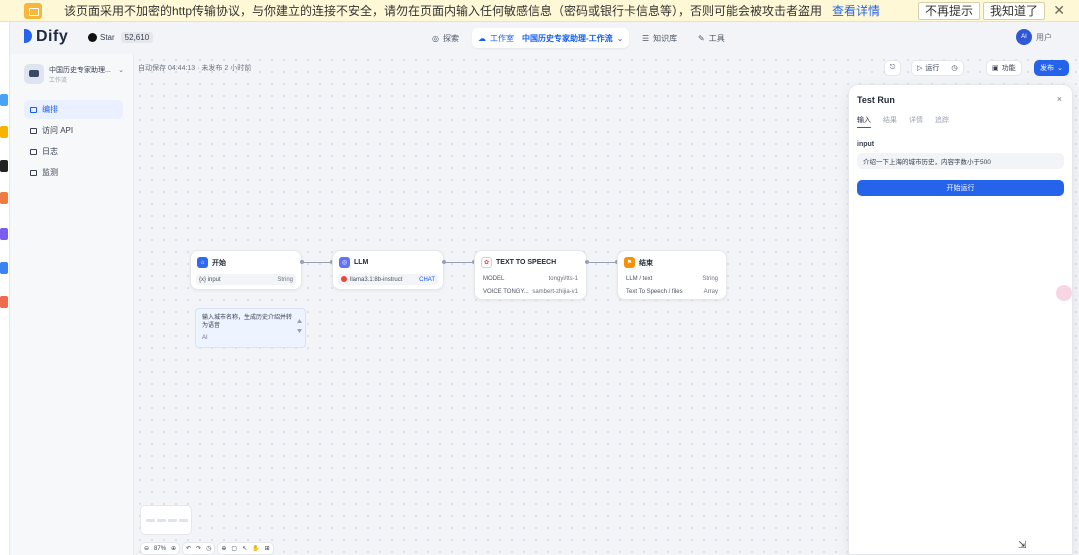 This screenshot has height=555, width=1079. What do you see at coordinates (210, 279) in the screenshot?
I see `variable-name: {x} input` at bounding box center [210, 279].